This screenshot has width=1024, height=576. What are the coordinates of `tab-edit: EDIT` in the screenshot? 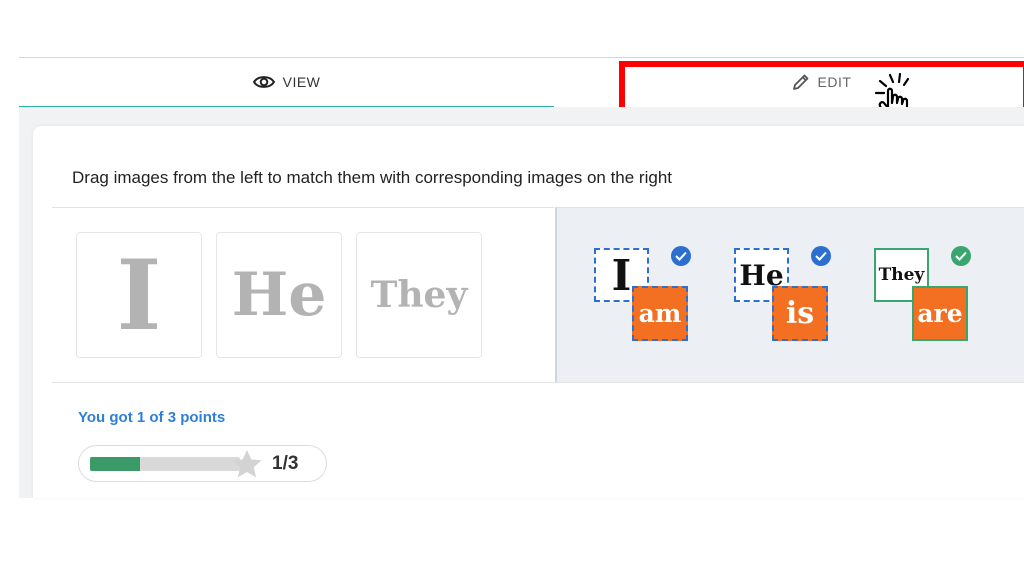 It's located at (821, 82).